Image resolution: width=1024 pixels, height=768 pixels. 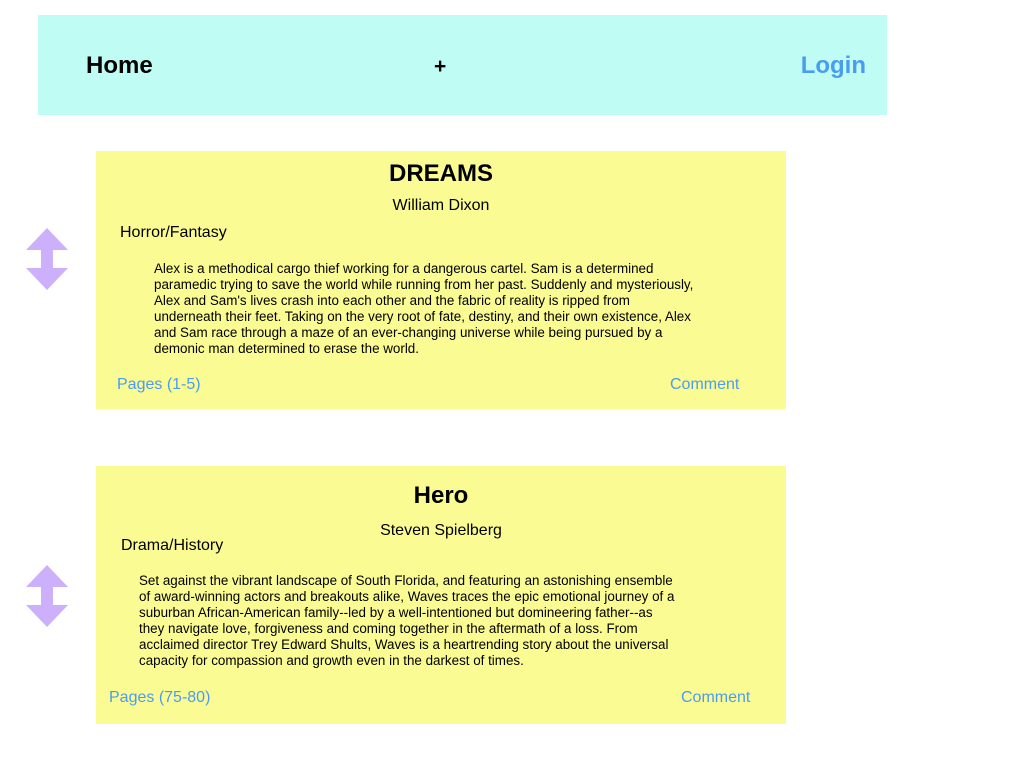 I want to click on home-link: Home, so click(x=119, y=66).